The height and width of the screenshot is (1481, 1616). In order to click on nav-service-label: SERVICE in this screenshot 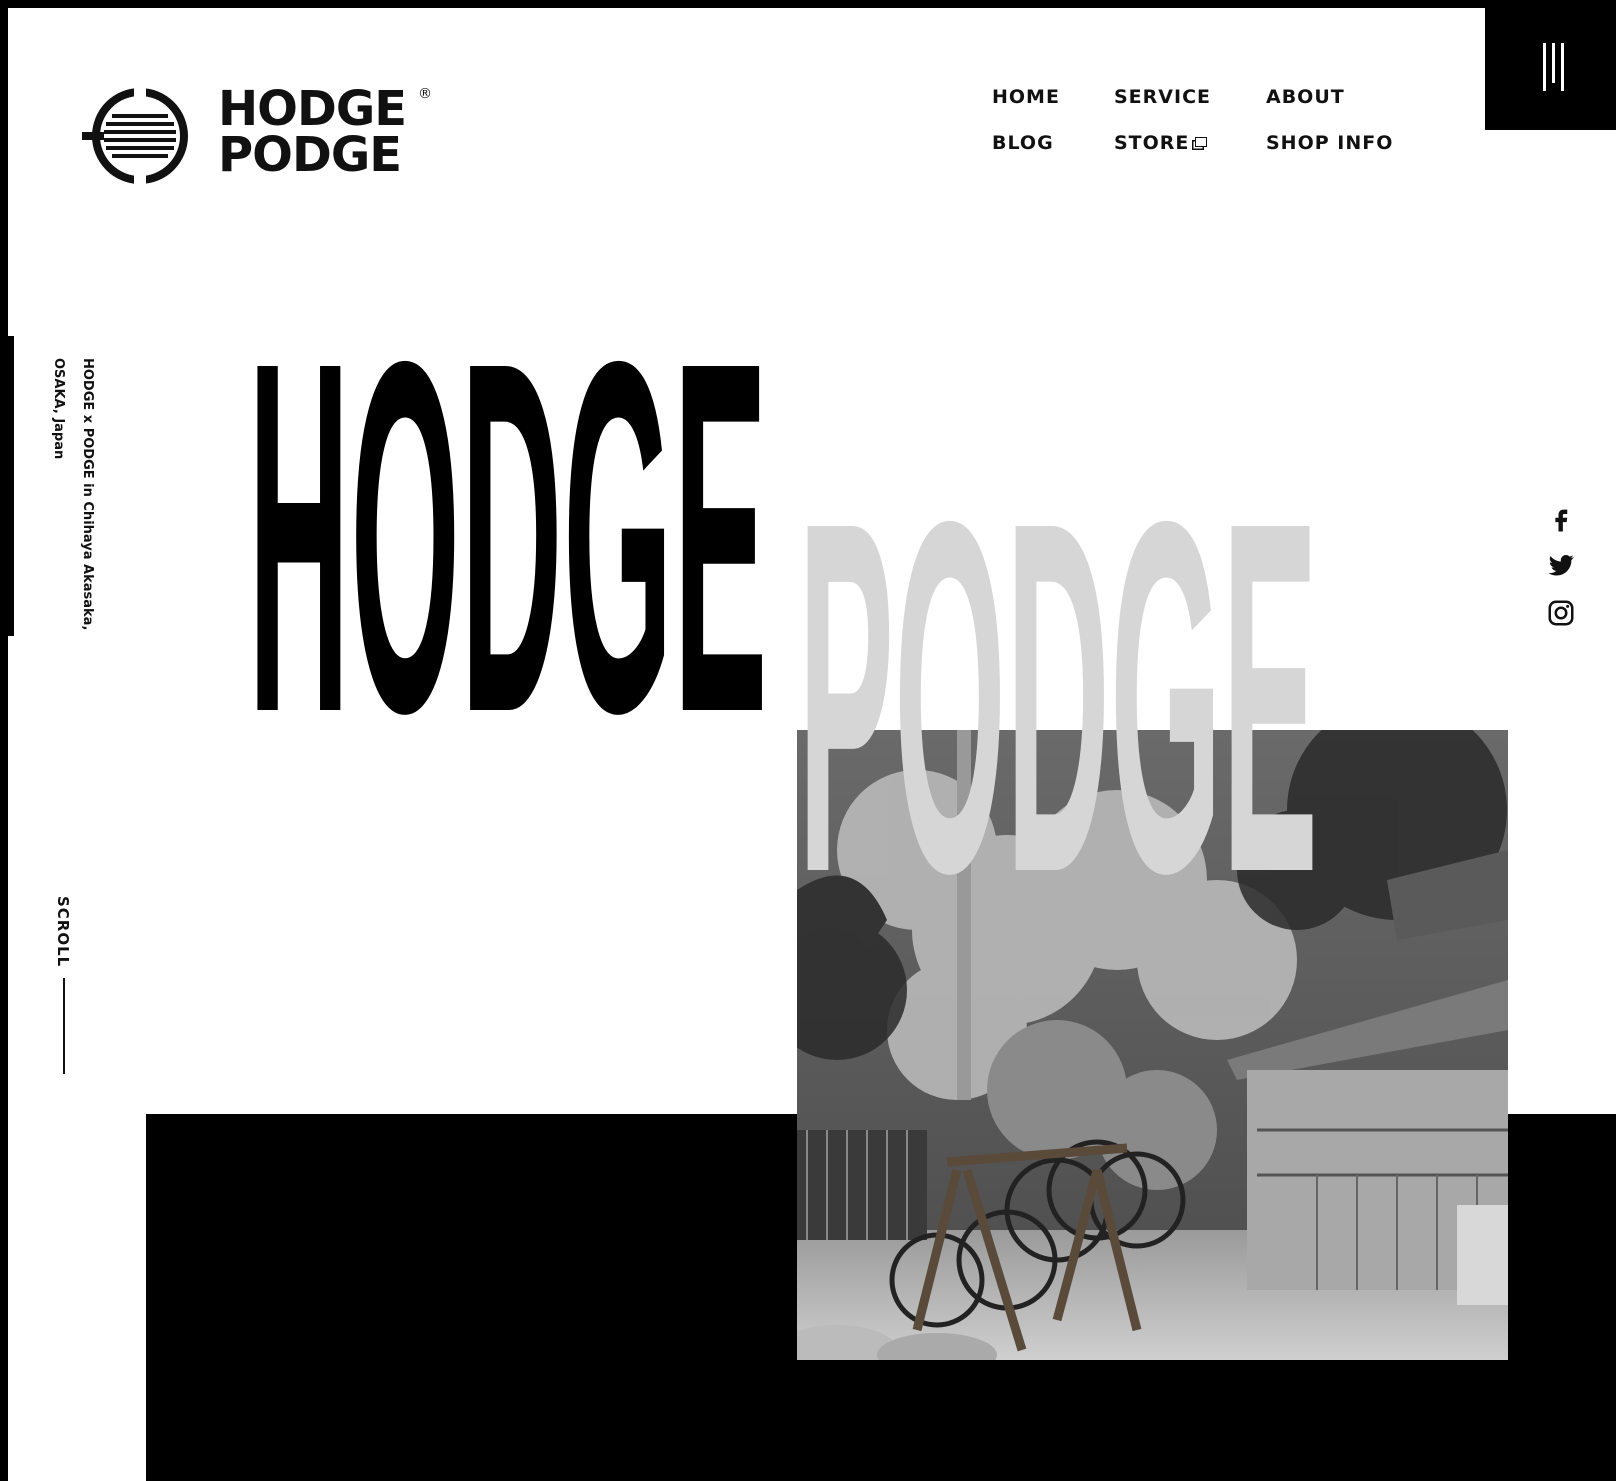, I will do `click(1162, 97)`.